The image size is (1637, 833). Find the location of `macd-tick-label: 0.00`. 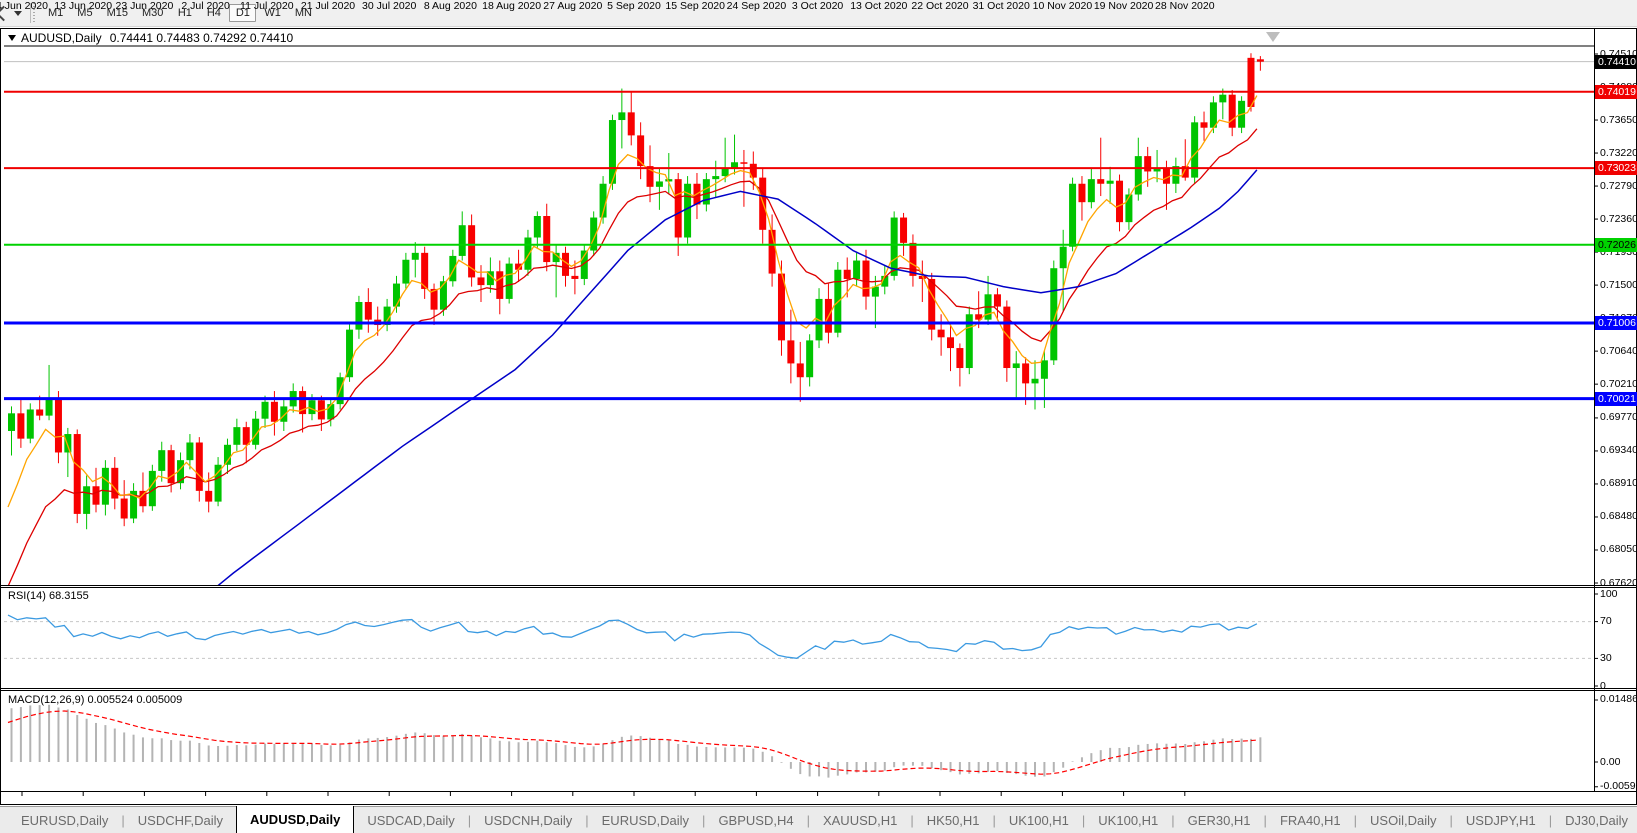

macd-tick-label: 0.00 is located at coordinates (1610, 761).